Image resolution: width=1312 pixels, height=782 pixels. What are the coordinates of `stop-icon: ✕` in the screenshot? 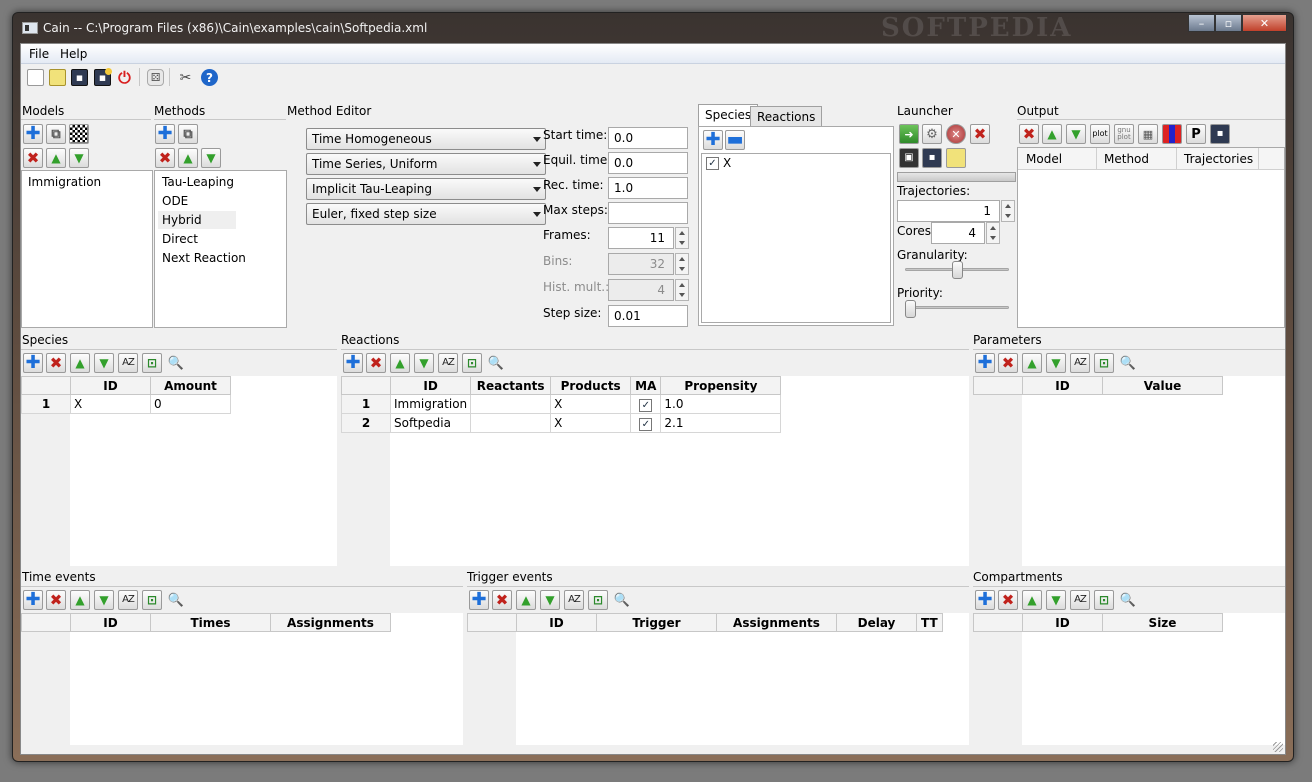 It's located at (956, 134).